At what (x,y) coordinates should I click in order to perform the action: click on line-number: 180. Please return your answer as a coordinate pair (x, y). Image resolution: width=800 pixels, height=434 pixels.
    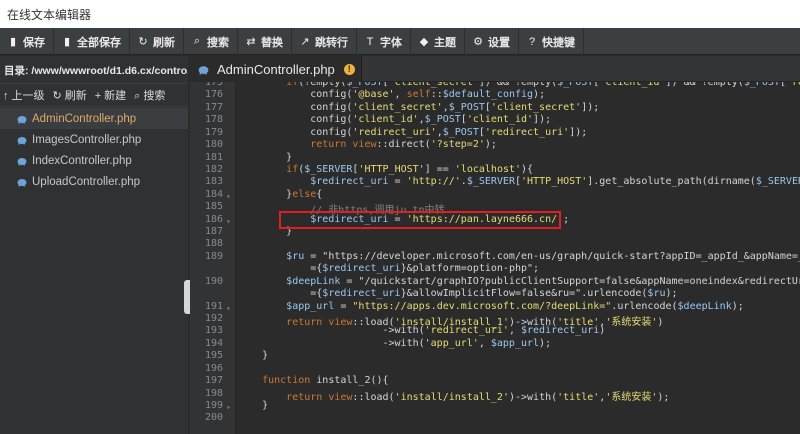
    Looking at the image, I should click on (213, 145).